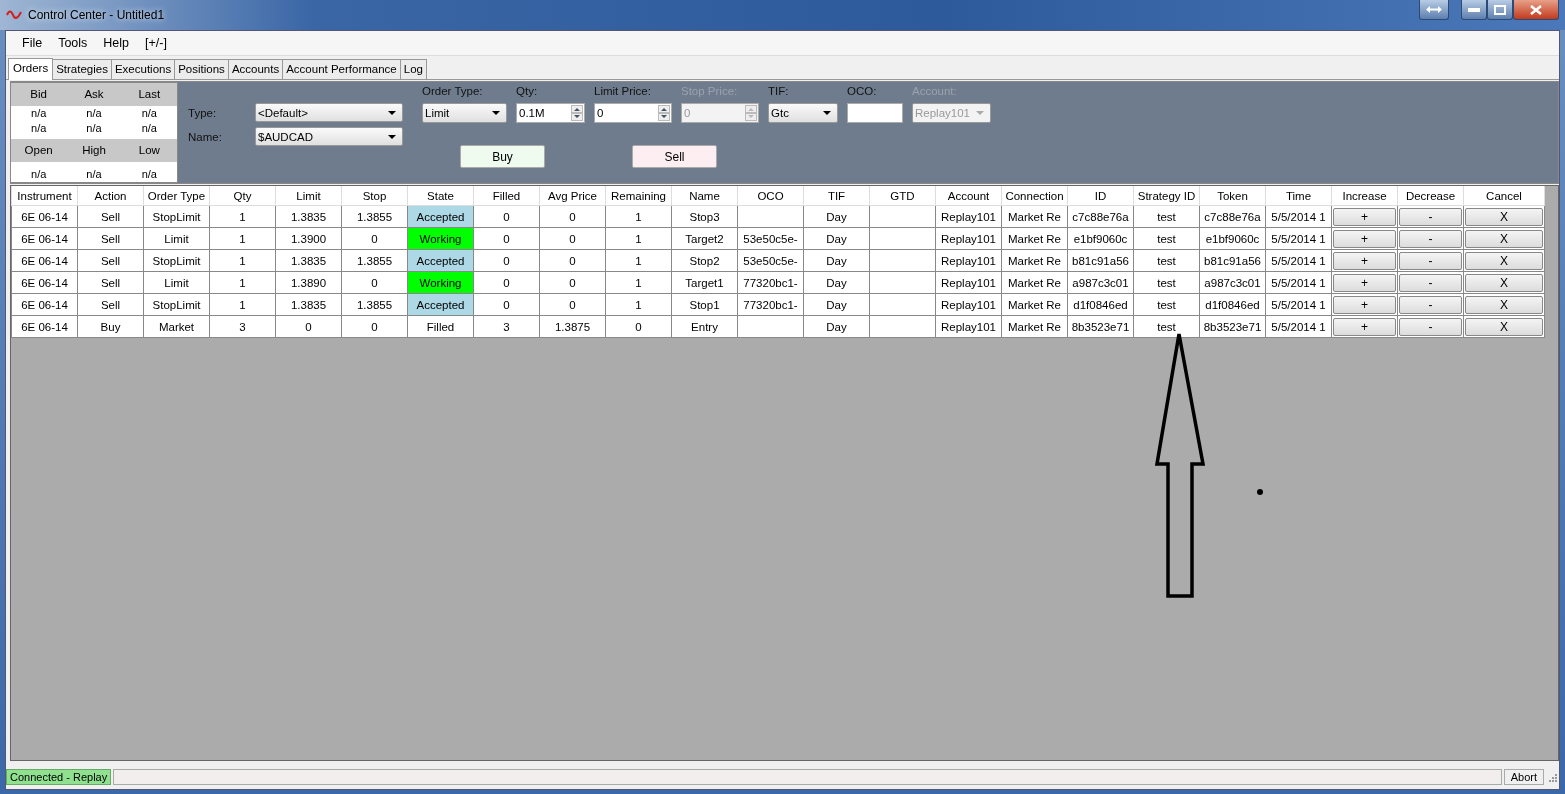 This screenshot has height=794, width=1565. I want to click on maximize-icon, so click(1500, 9).